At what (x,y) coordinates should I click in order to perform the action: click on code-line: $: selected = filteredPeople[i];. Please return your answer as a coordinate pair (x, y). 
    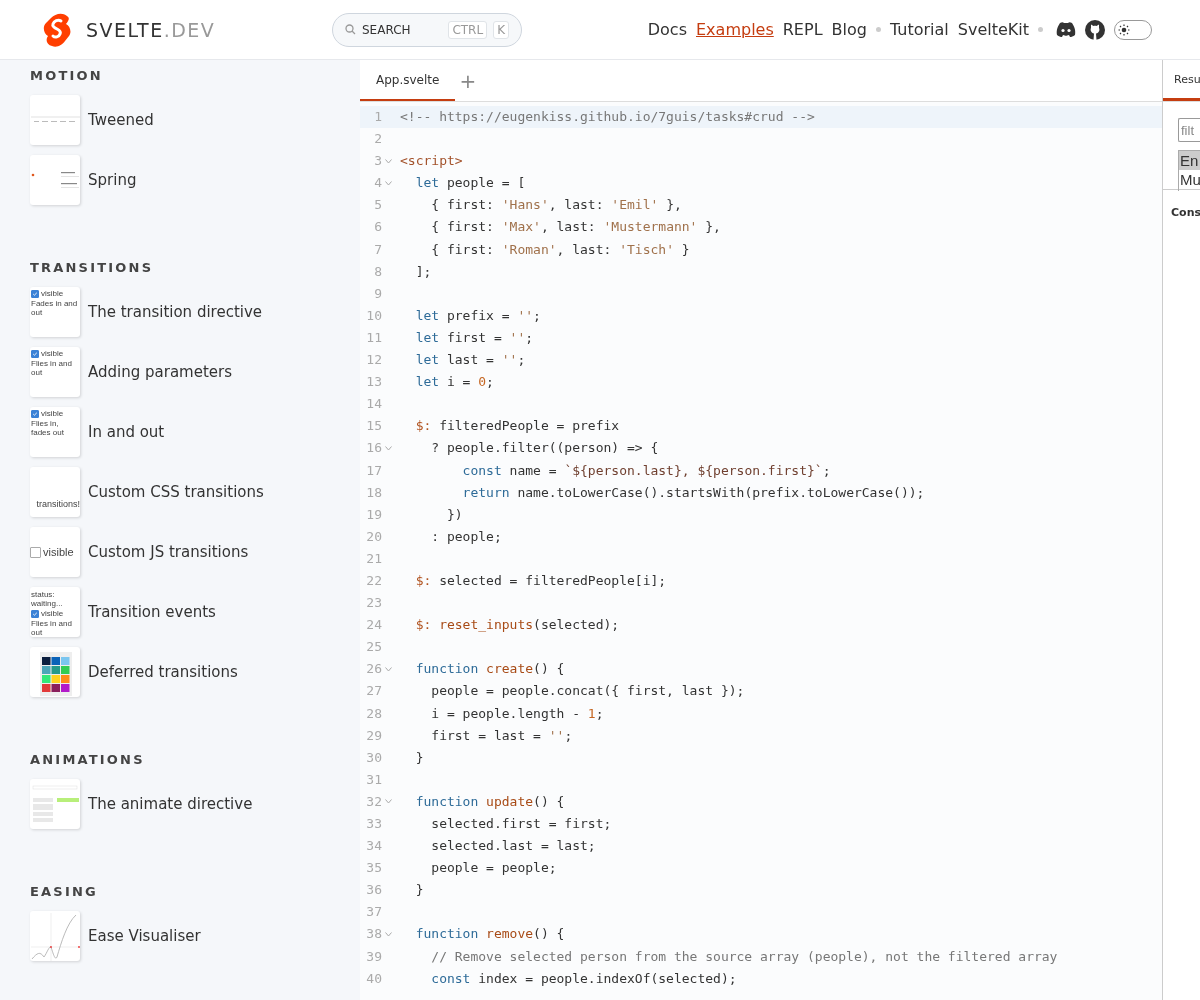
    Looking at the image, I should click on (540, 580).